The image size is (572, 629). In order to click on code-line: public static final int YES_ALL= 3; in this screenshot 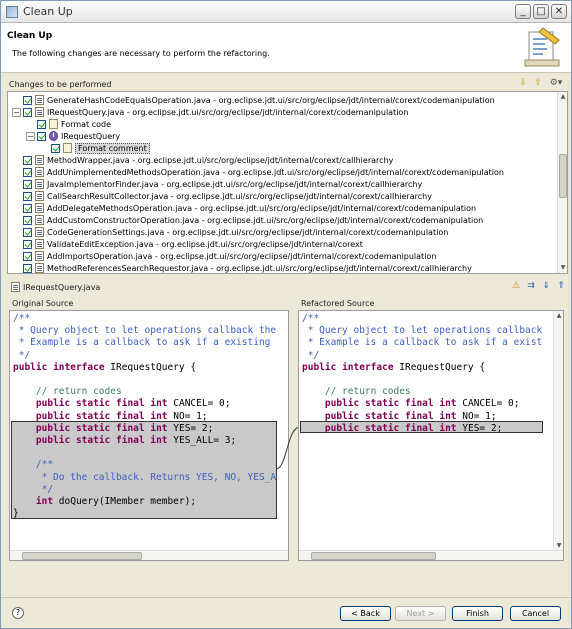, I will do `click(136, 441)`.